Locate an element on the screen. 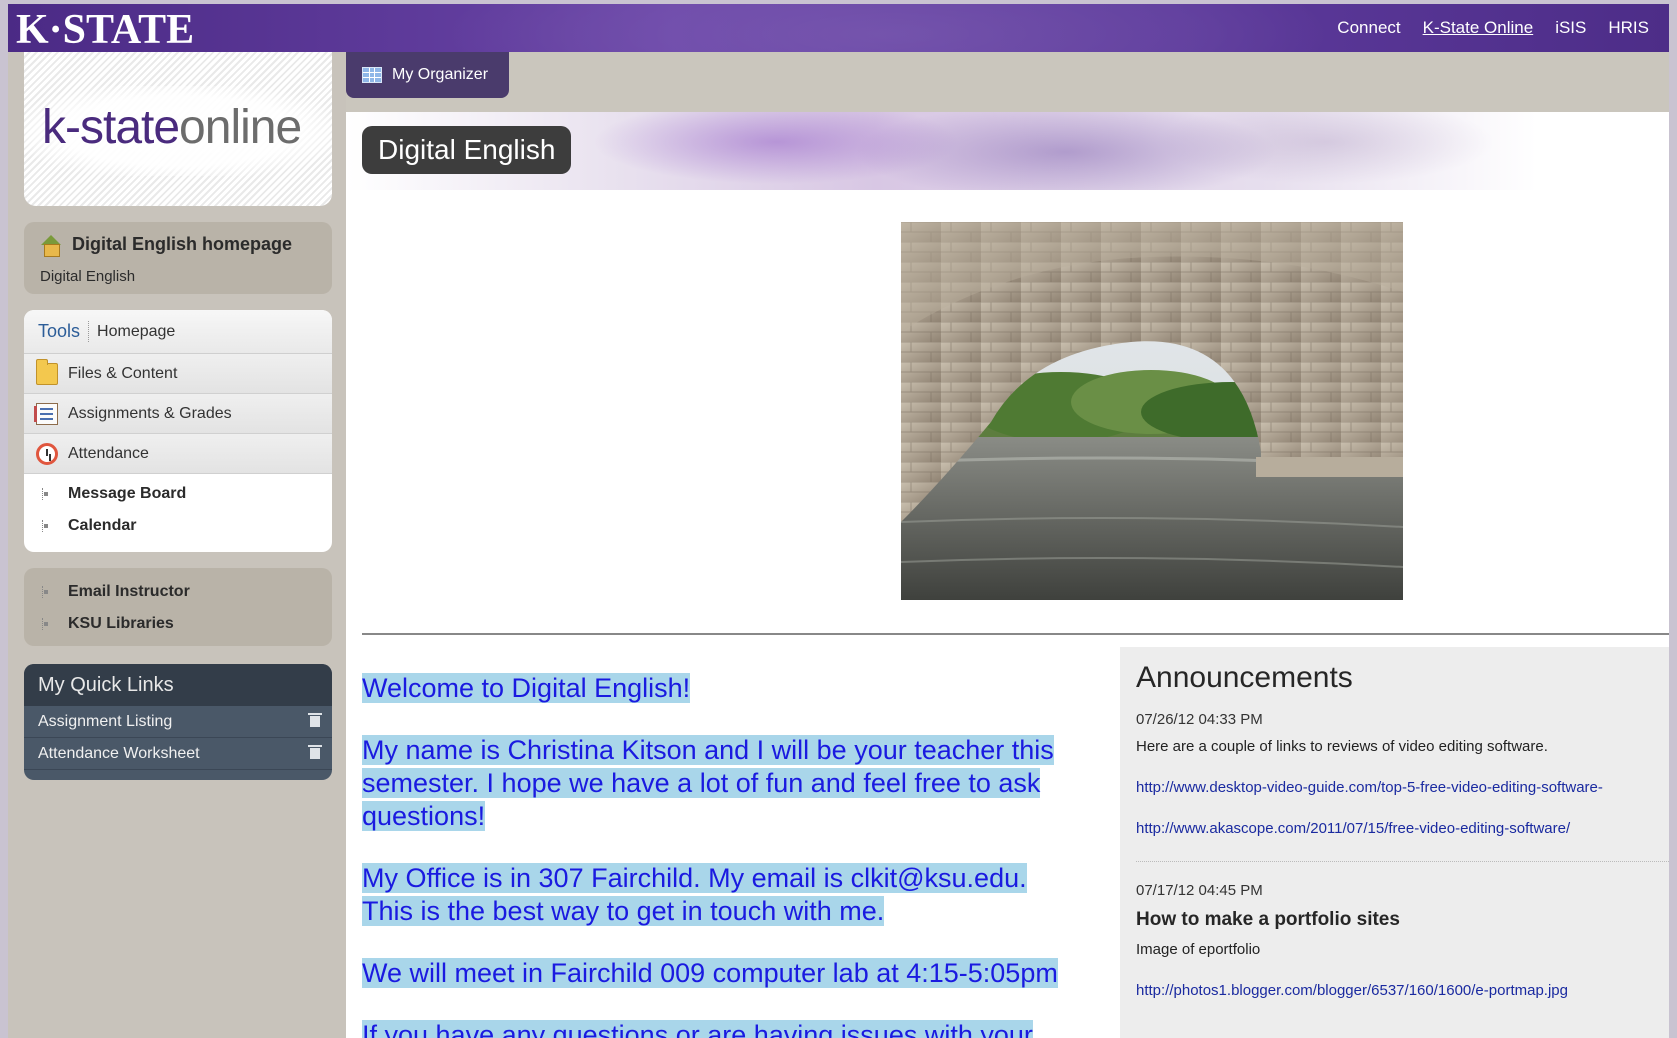 The image size is (1677, 1038). tool-attendance: Attendance is located at coordinates (178, 454).